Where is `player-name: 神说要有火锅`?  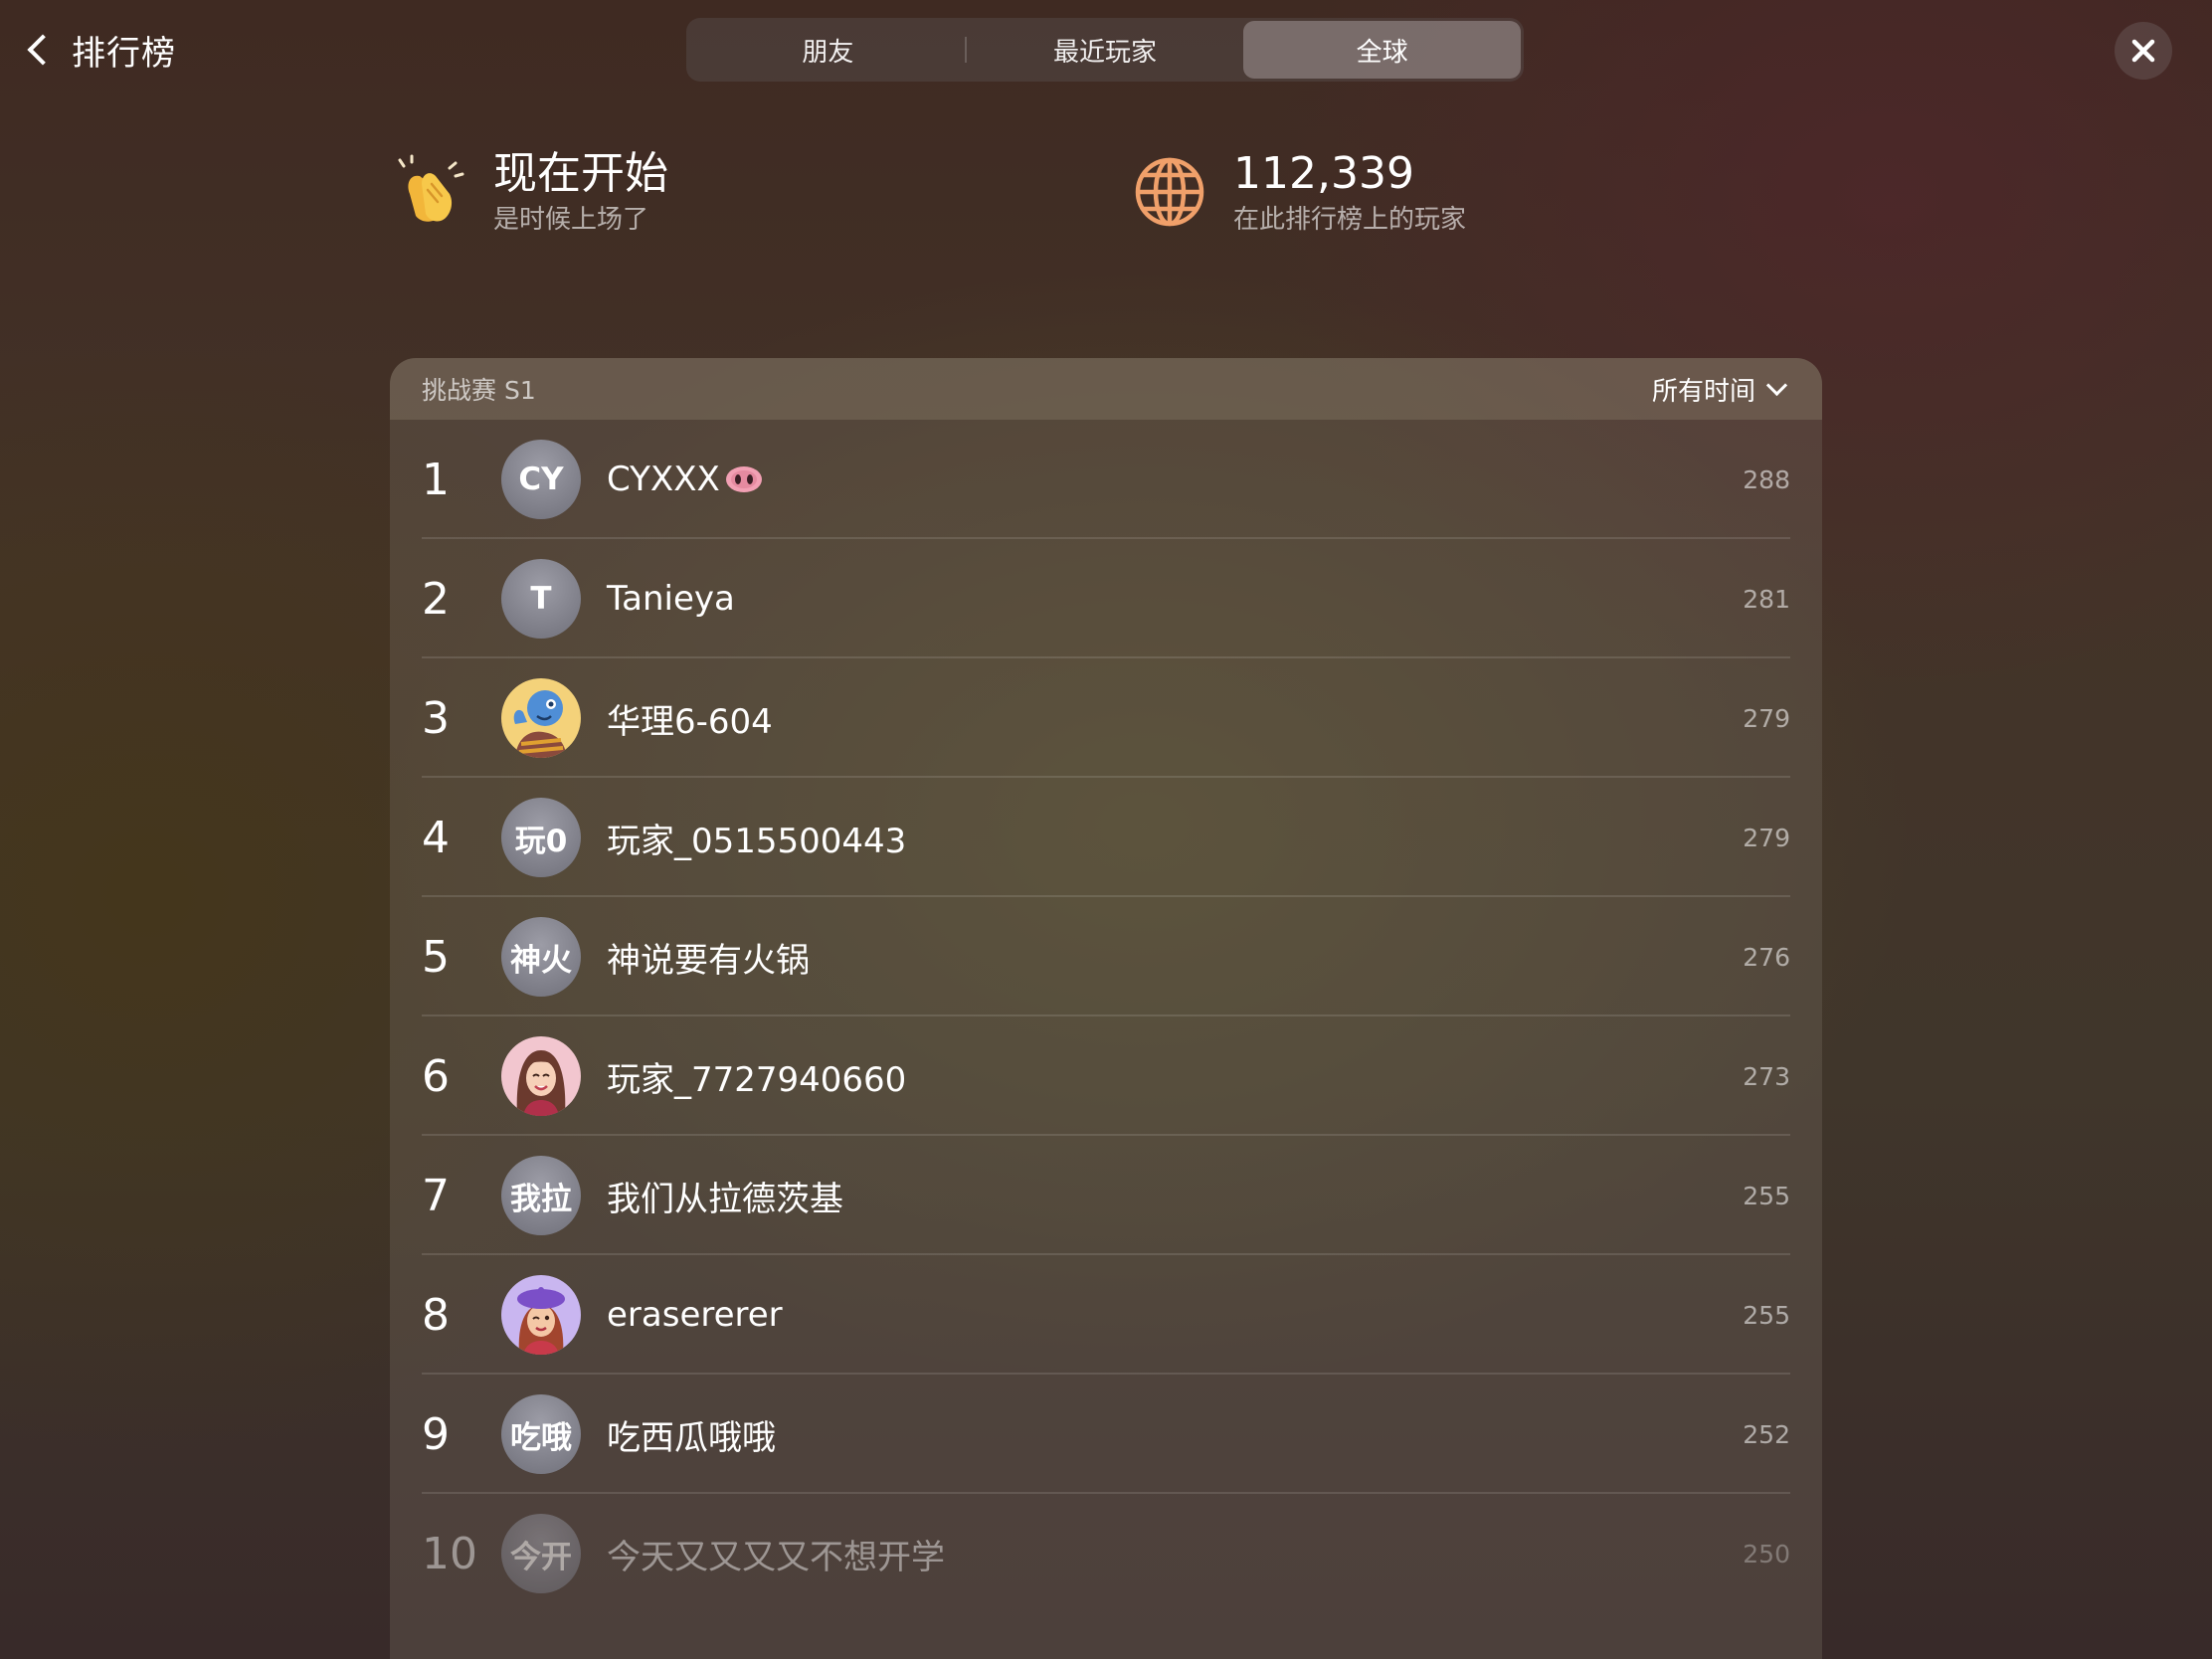
player-name: 神说要有火锅 is located at coordinates (708, 960).